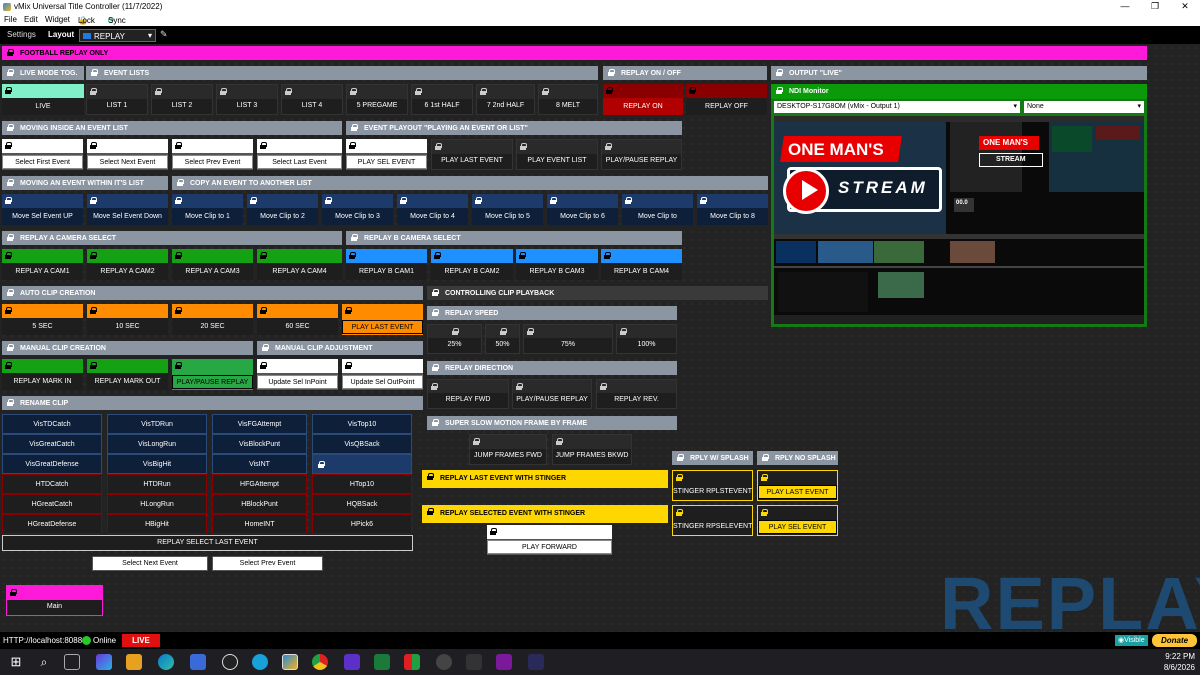 This screenshot has width=1200, height=675. I want to click on replay-a-cam2-button: REPLAY A CAM2, so click(127, 264).